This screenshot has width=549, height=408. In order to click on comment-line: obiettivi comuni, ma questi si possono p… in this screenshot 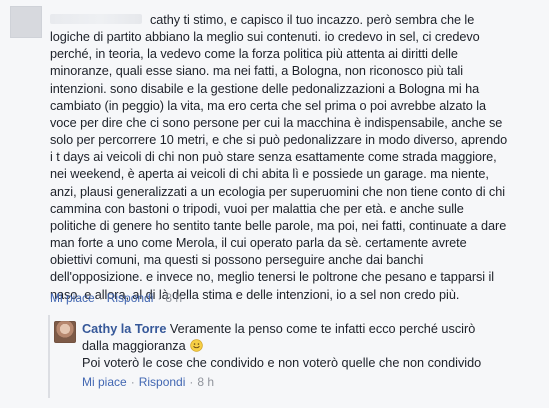, I will do `click(237, 260)`.